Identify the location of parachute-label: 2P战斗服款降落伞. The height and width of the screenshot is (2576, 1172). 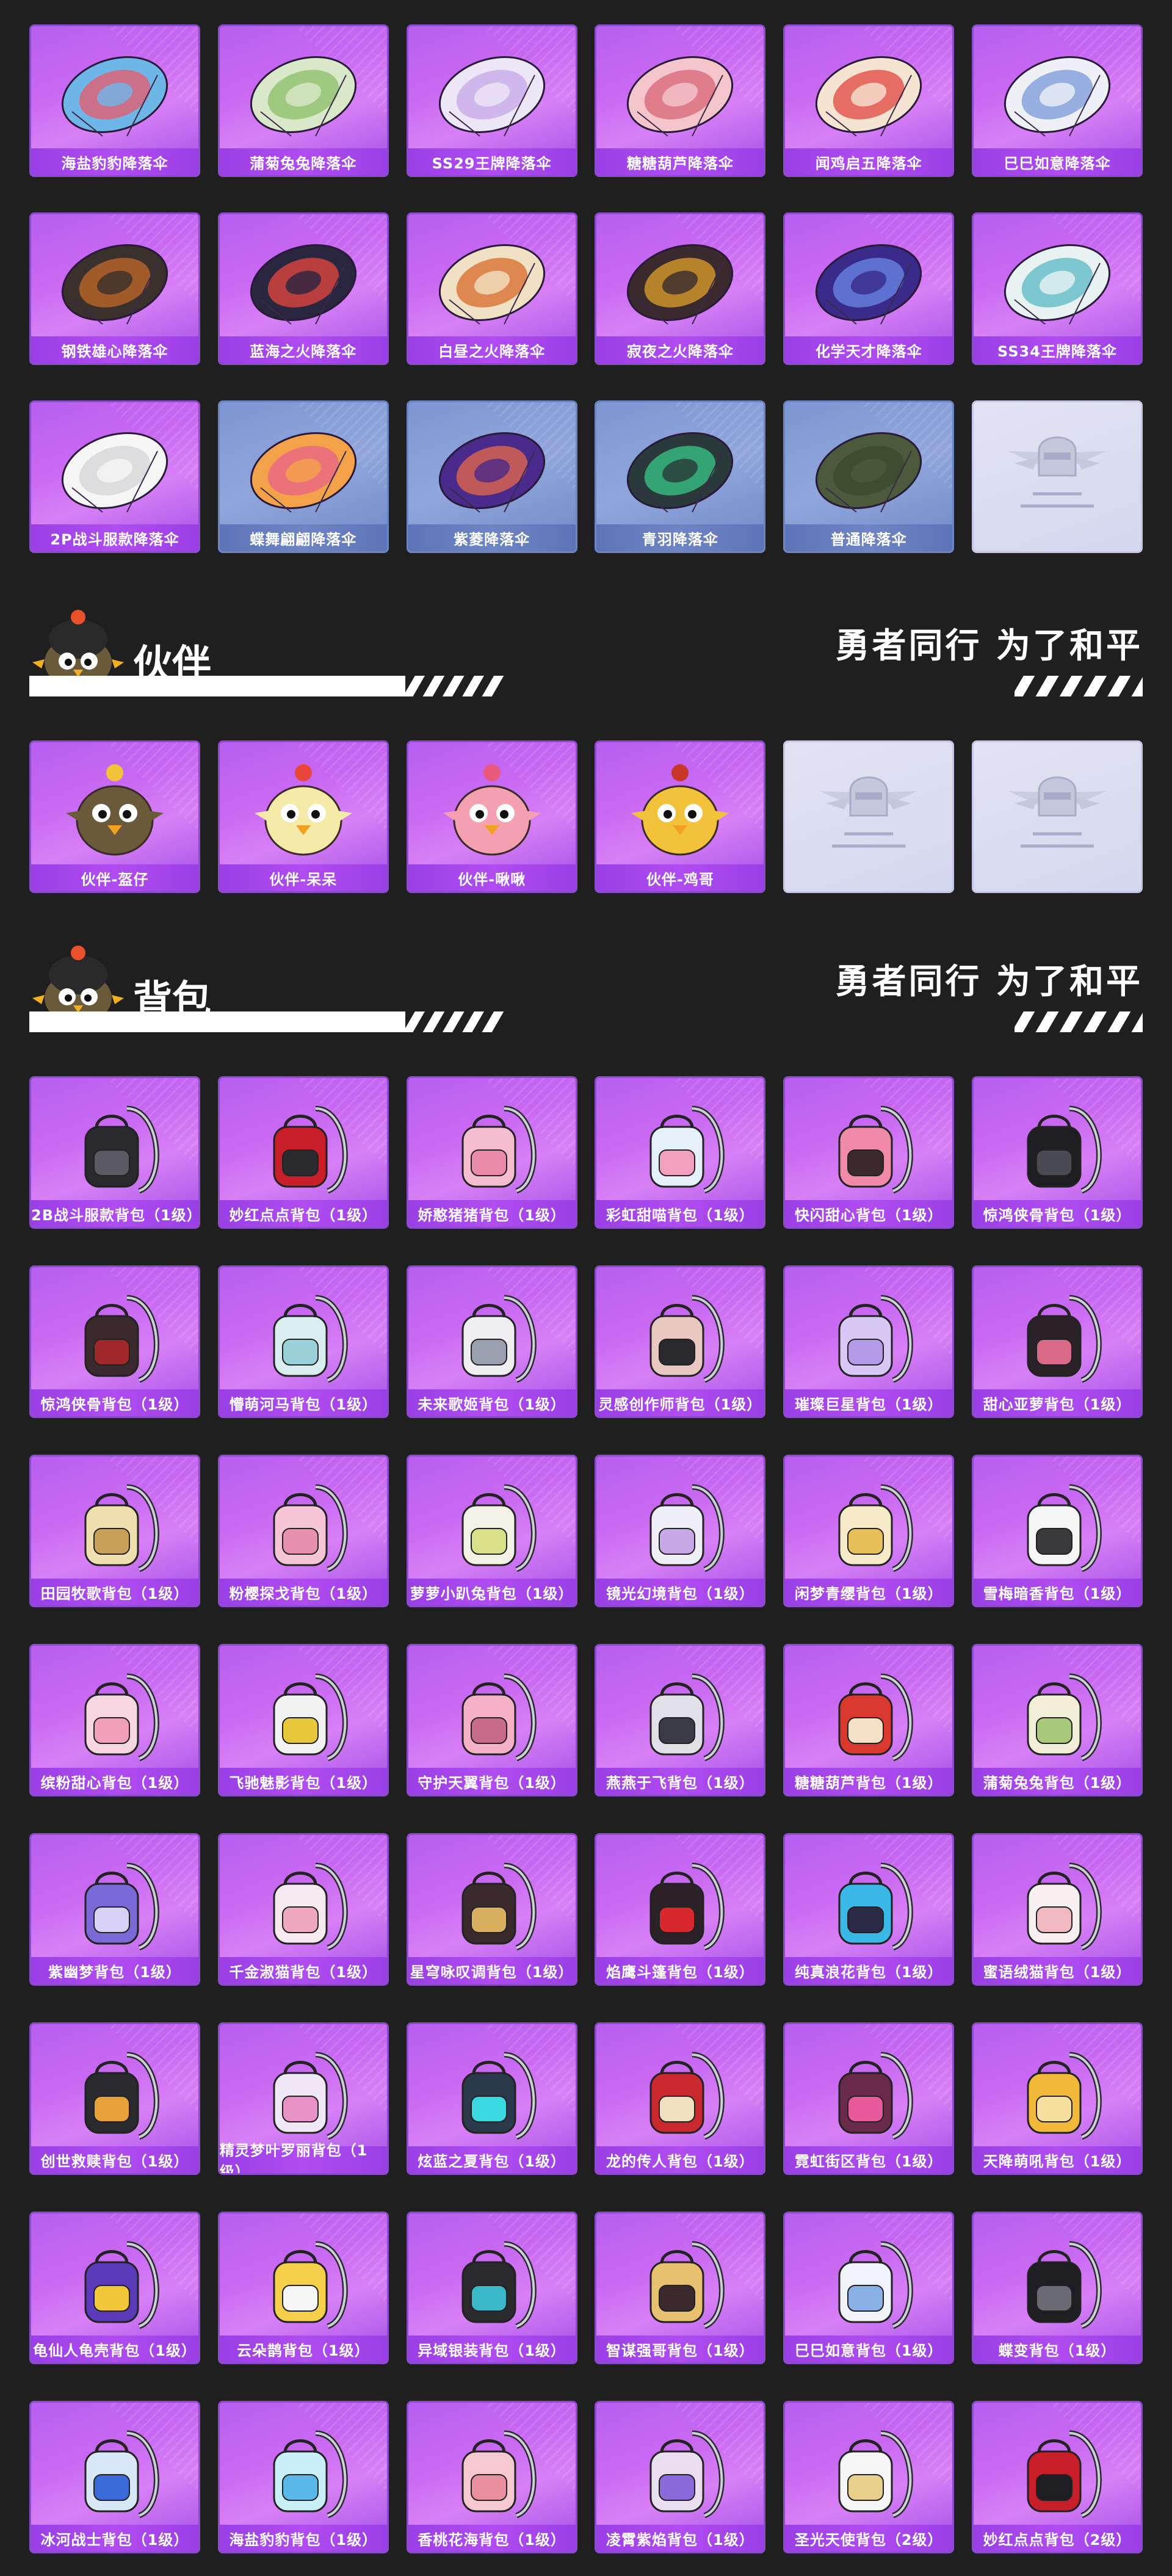
(114, 537).